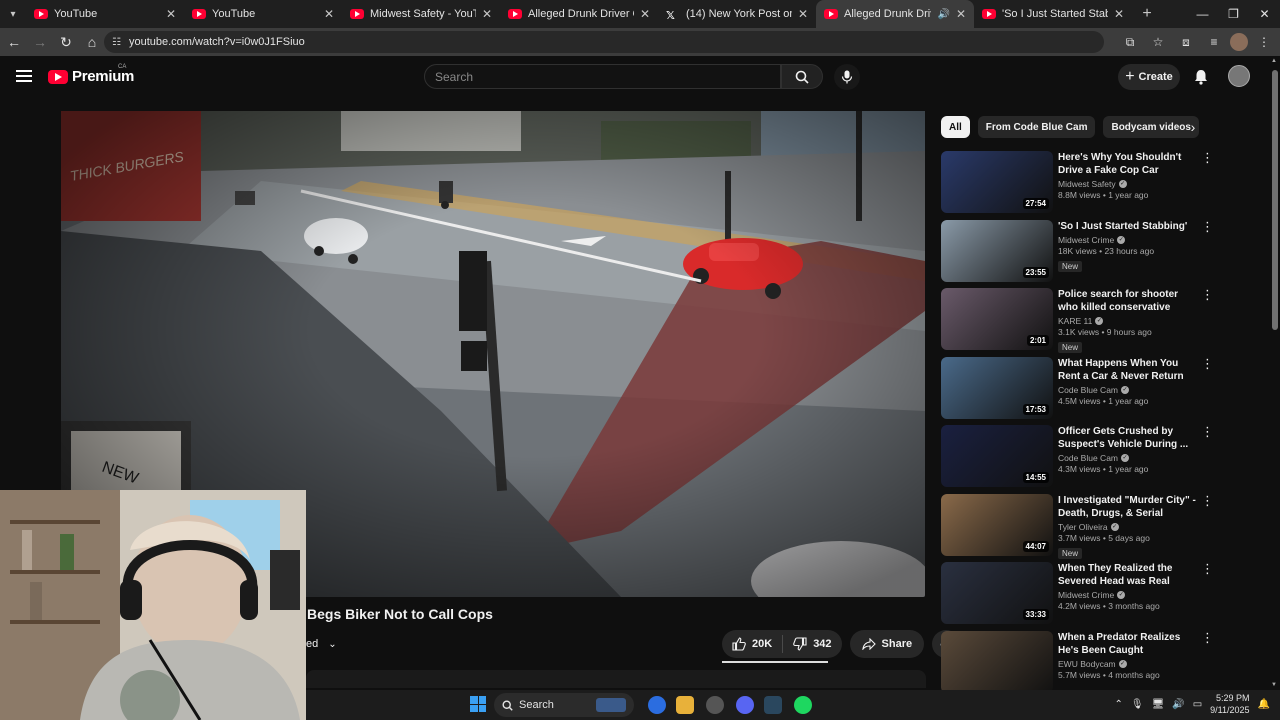  I want to click on create-button: + Create, so click(1149, 77).